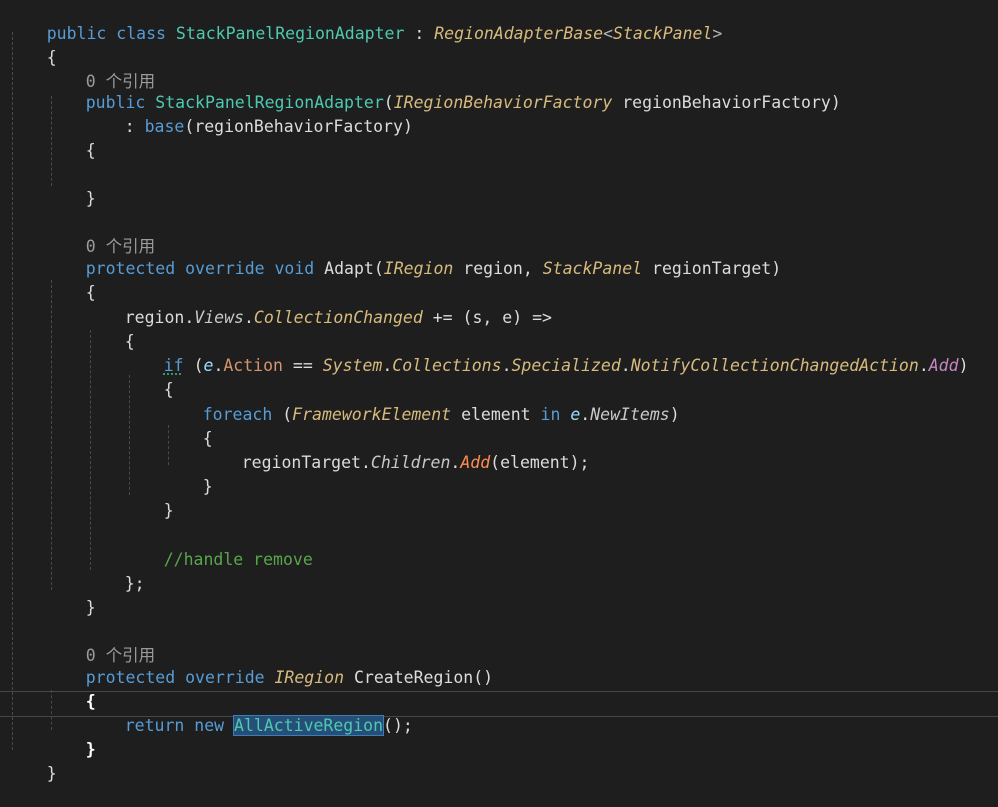 This screenshot has width=998, height=807. I want to click on code-line: : base(regionBehaviorFactory), so click(249, 115).